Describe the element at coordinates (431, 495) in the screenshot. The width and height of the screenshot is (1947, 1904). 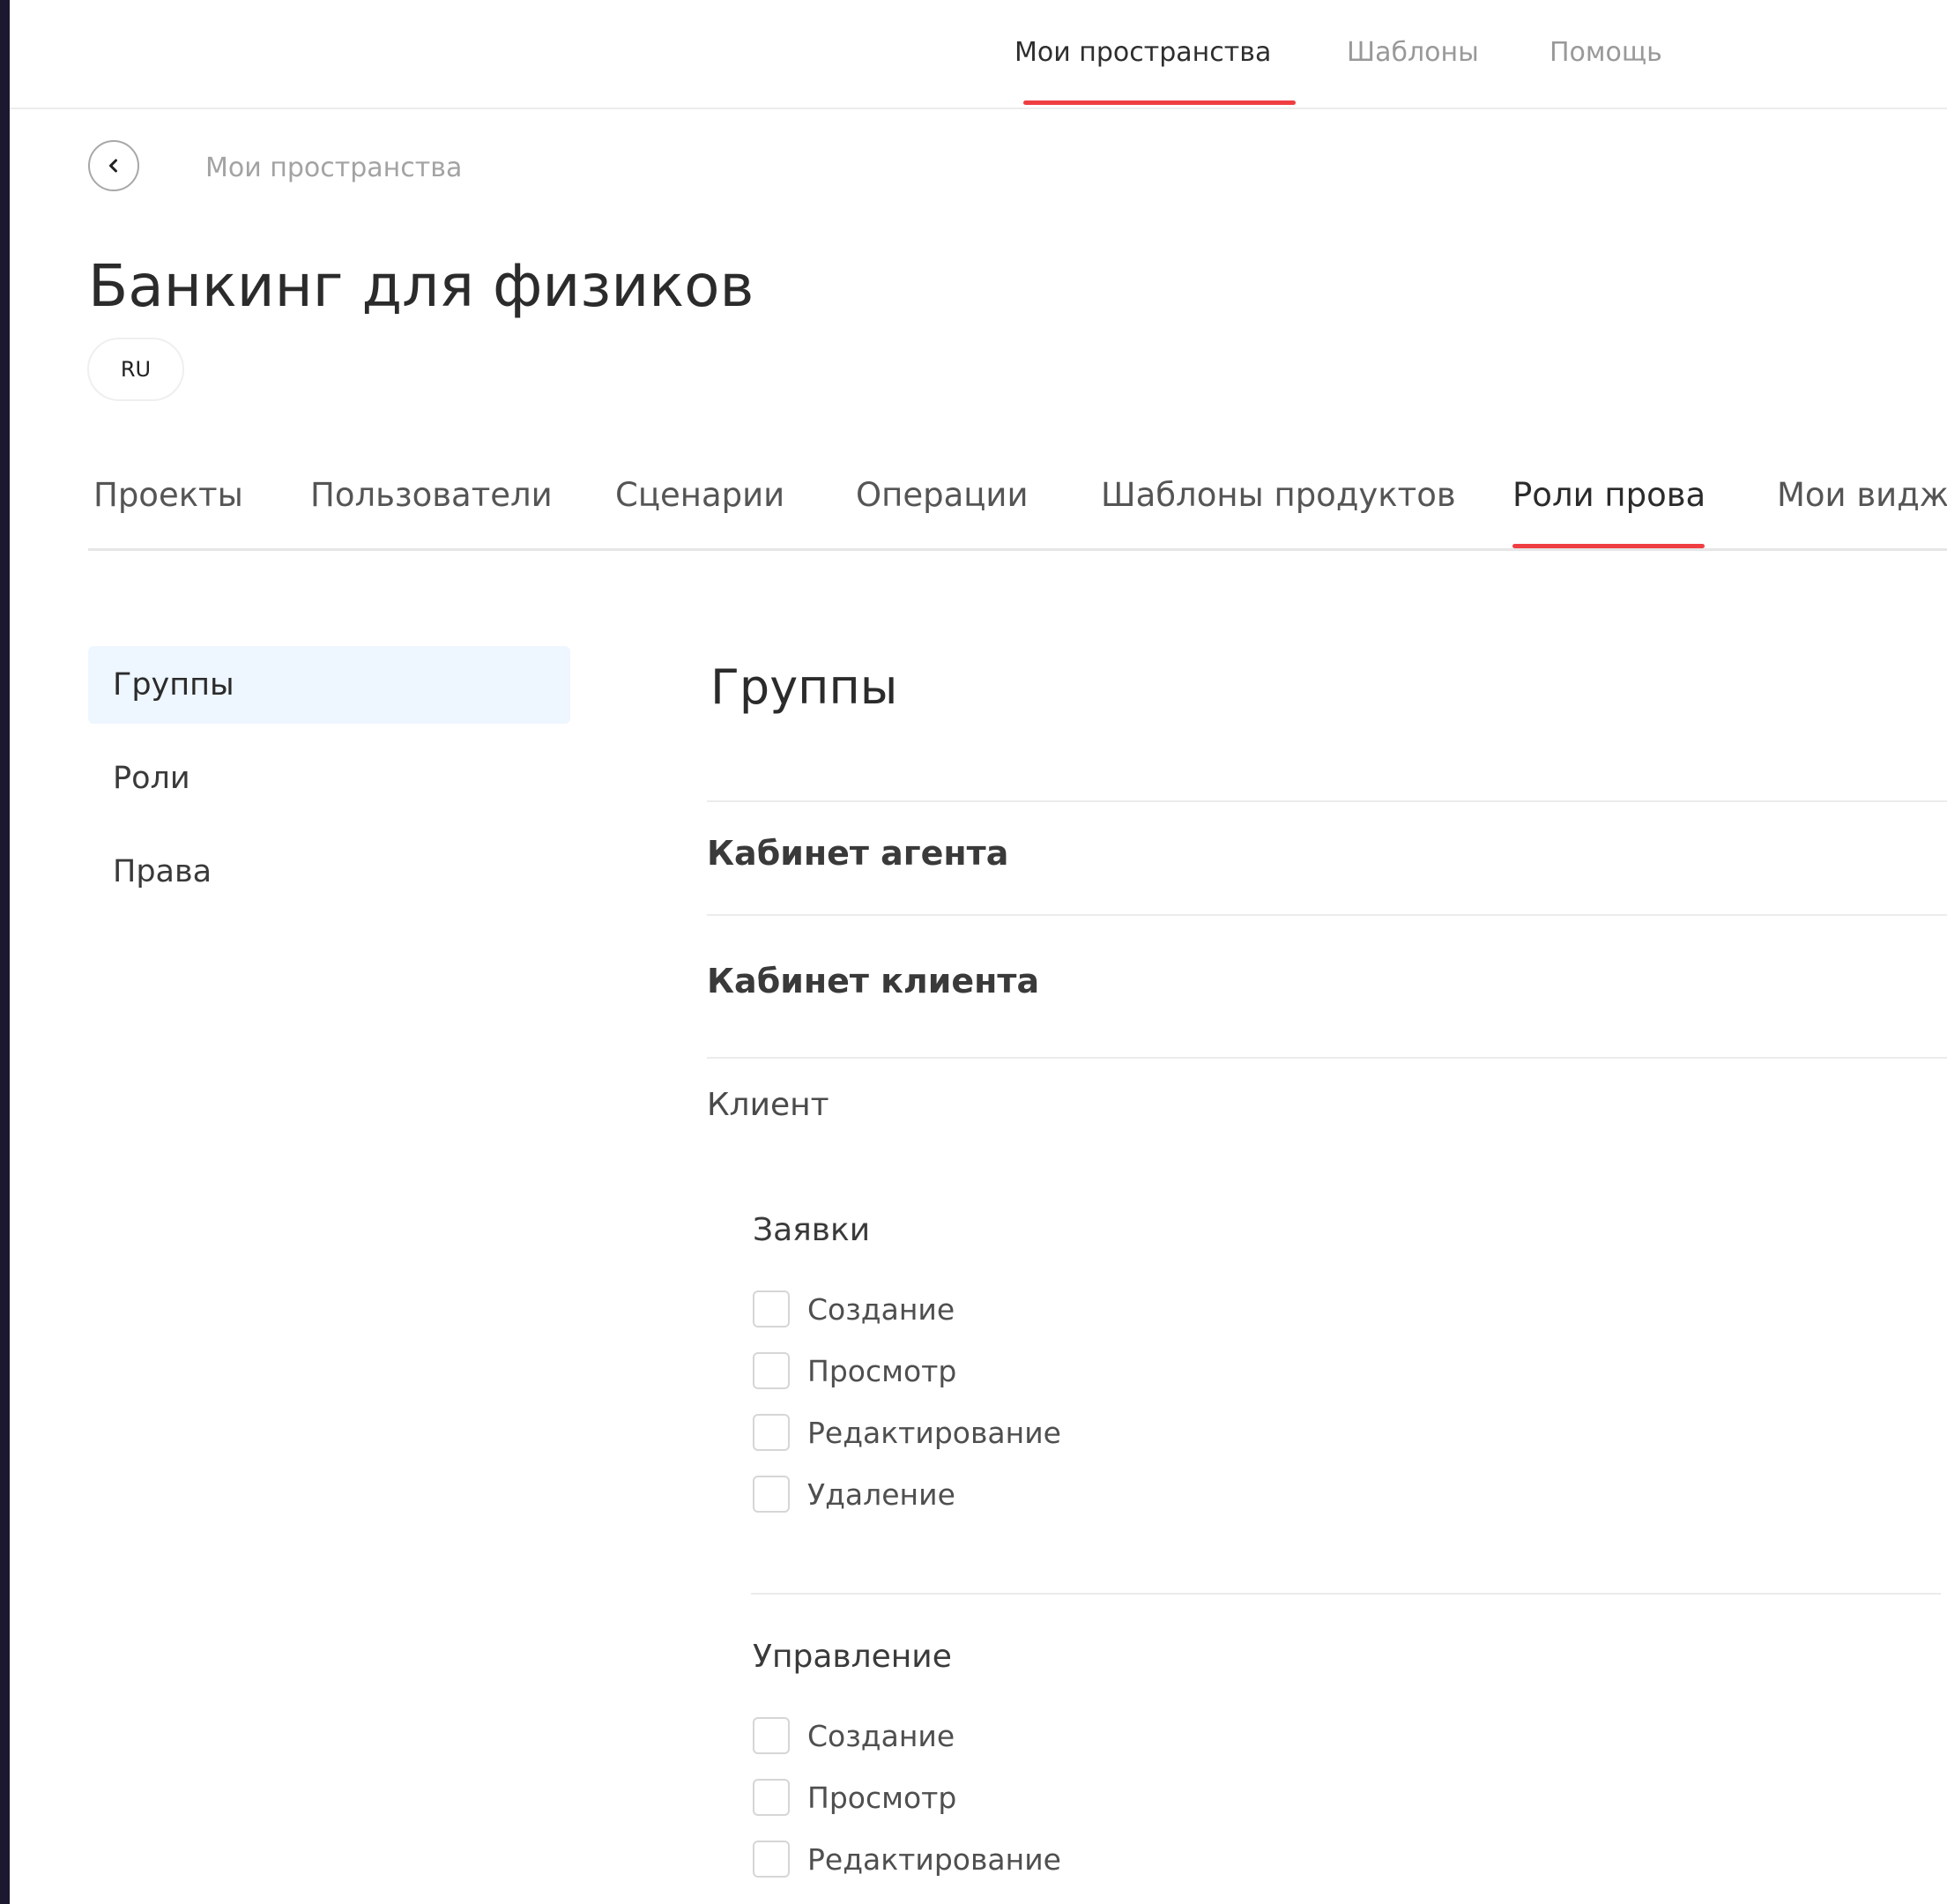
I see `tab-users: Пользователи` at that location.